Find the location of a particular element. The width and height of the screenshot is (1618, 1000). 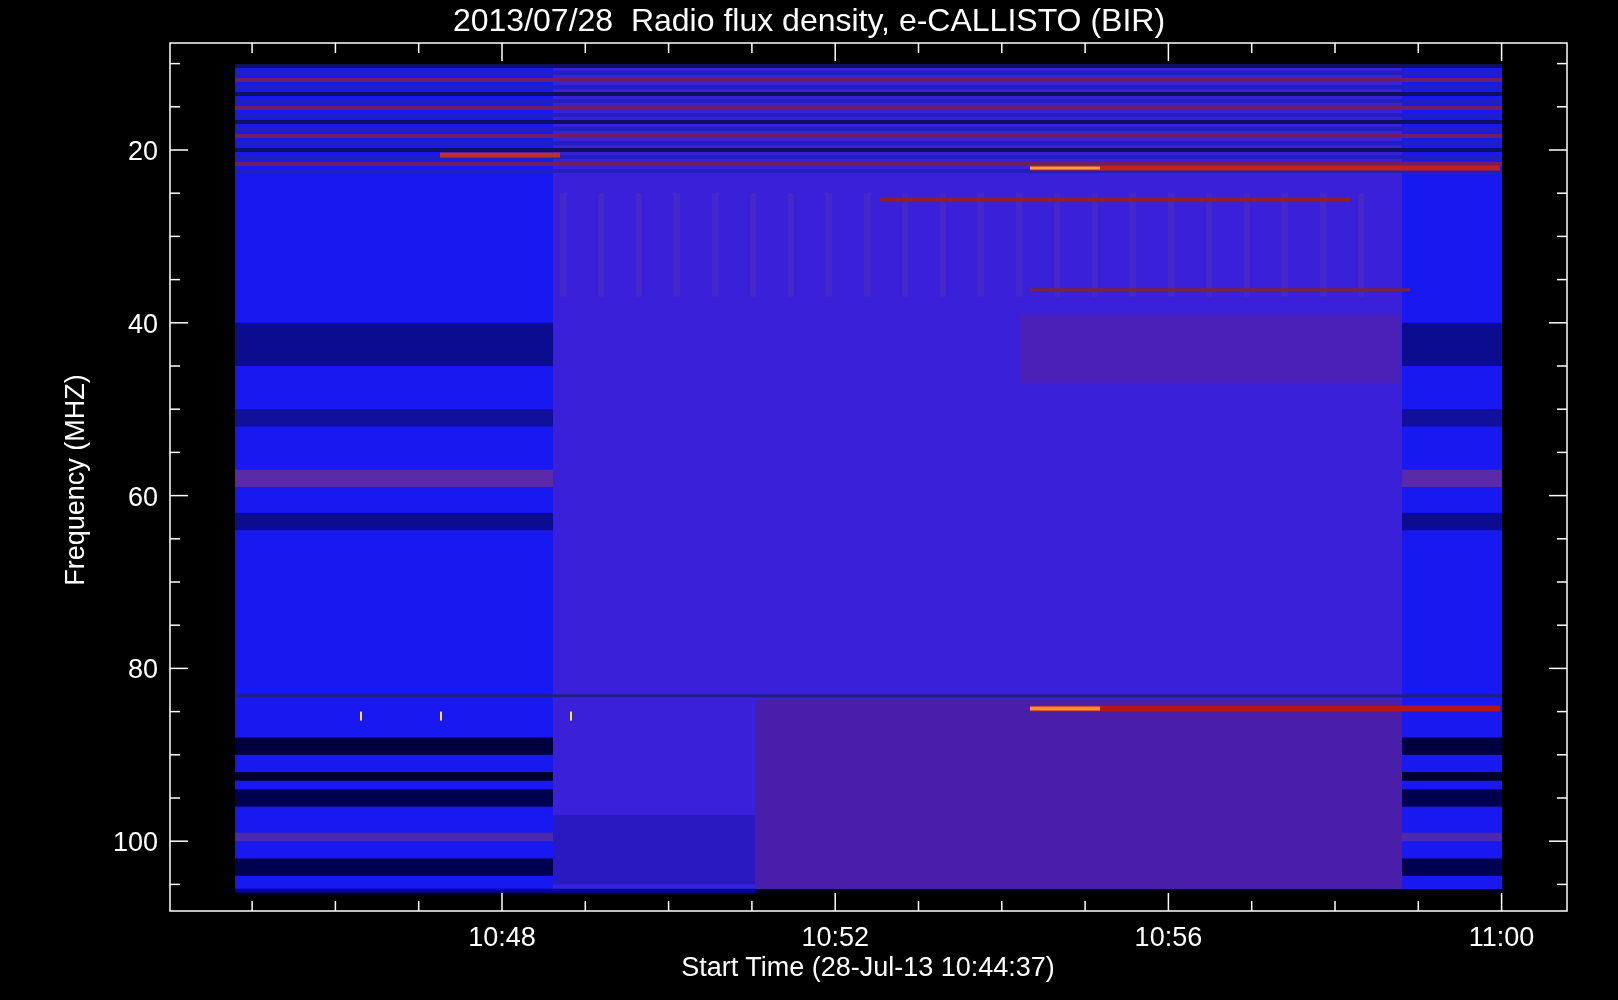

x-tick-label: 10:56 is located at coordinates (1168, 937).